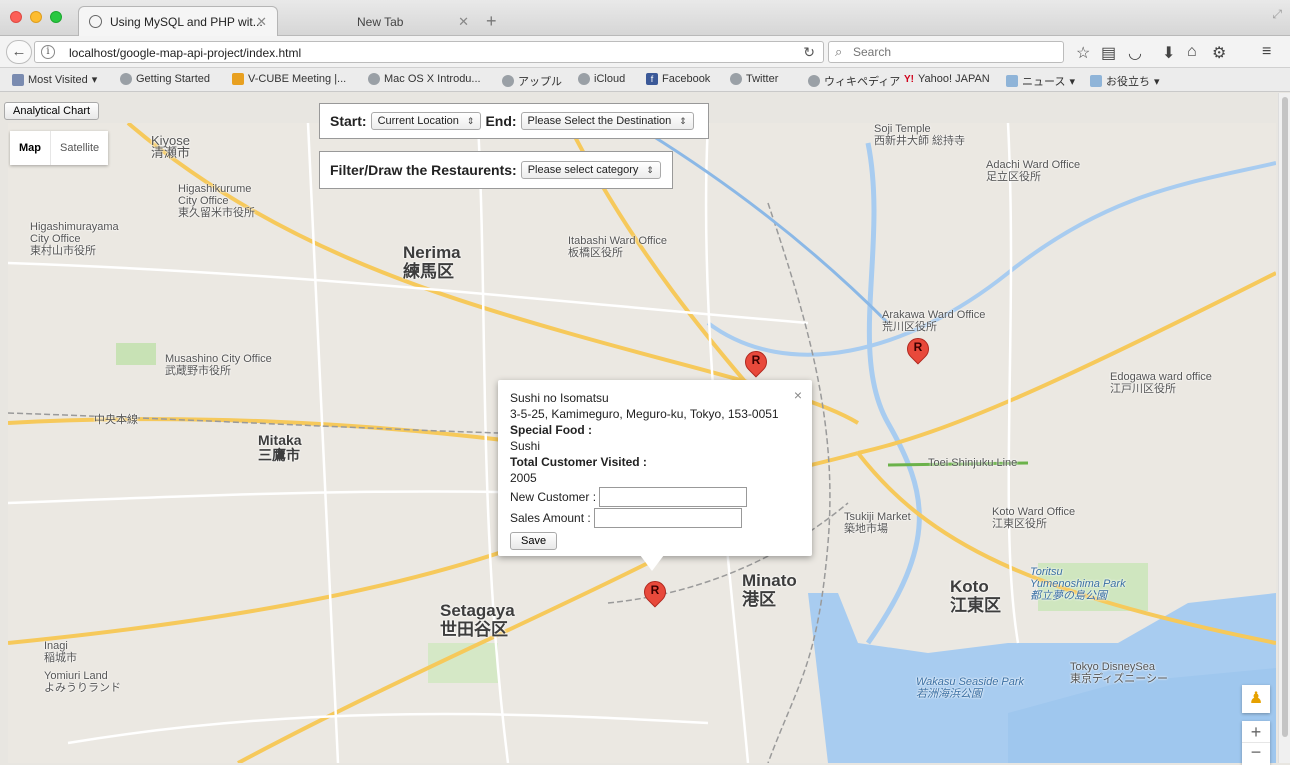 This screenshot has height=765, width=1290. What do you see at coordinates (877, 523) in the screenshot?
I see `map-label-tsukiji: Tsukiji Market 築地市場` at bounding box center [877, 523].